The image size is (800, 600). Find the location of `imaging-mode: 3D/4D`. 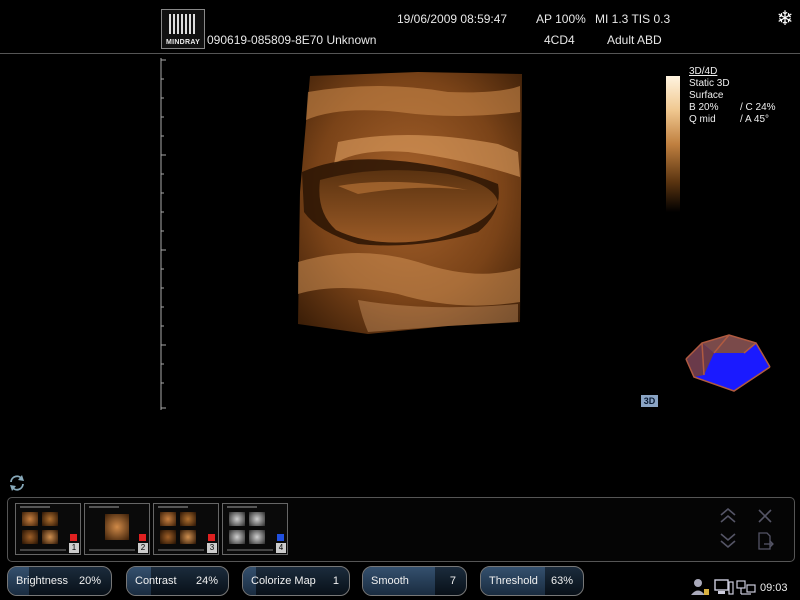

imaging-mode: 3D/4D is located at coordinates (703, 71).